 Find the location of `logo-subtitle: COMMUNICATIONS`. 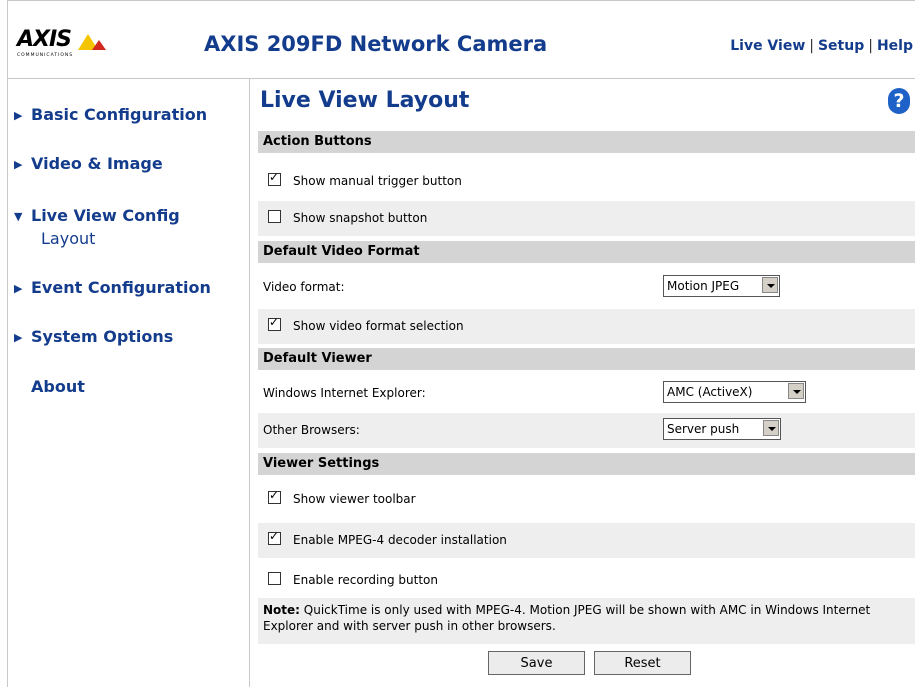

logo-subtitle: COMMUNICATIONS is located at coordinates (45, 55).